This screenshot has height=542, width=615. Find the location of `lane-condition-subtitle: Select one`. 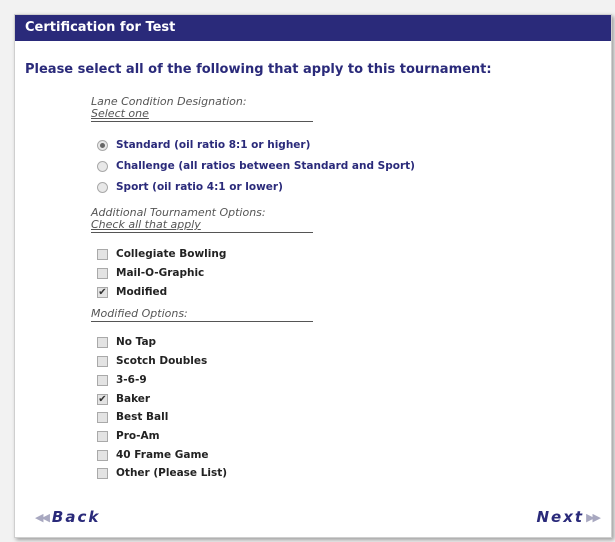

lane-condition-subtitle: Select one is located at coordinates (120, 113).